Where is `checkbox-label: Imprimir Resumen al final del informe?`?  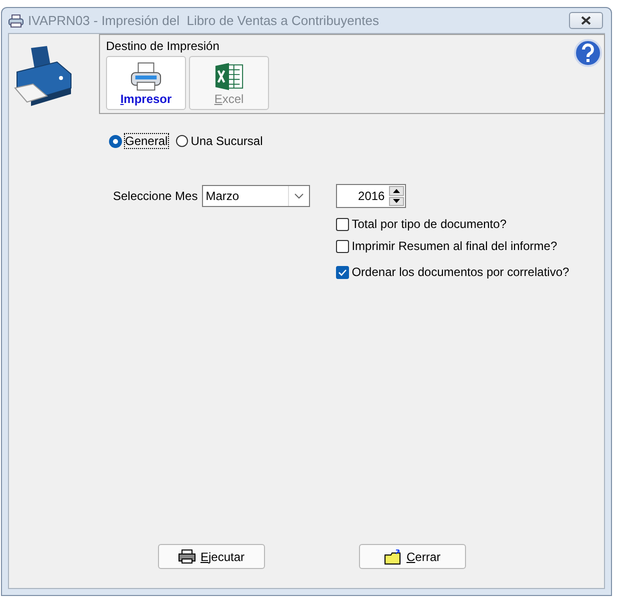 checkbox-label: Imprimir Resumen al final del informe? is located at coordinates (455, 246).